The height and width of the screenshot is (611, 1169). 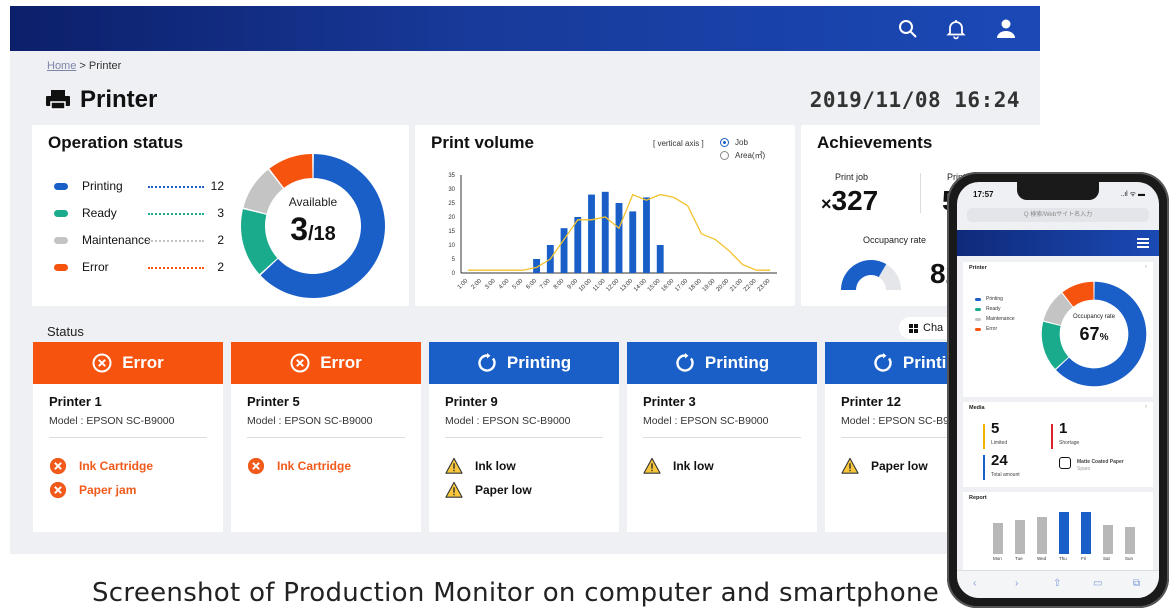 What do you see at coordinates (977, 408) in the screenshot?
I see `phone-media-title: Media` at bounding box center [977, 408].